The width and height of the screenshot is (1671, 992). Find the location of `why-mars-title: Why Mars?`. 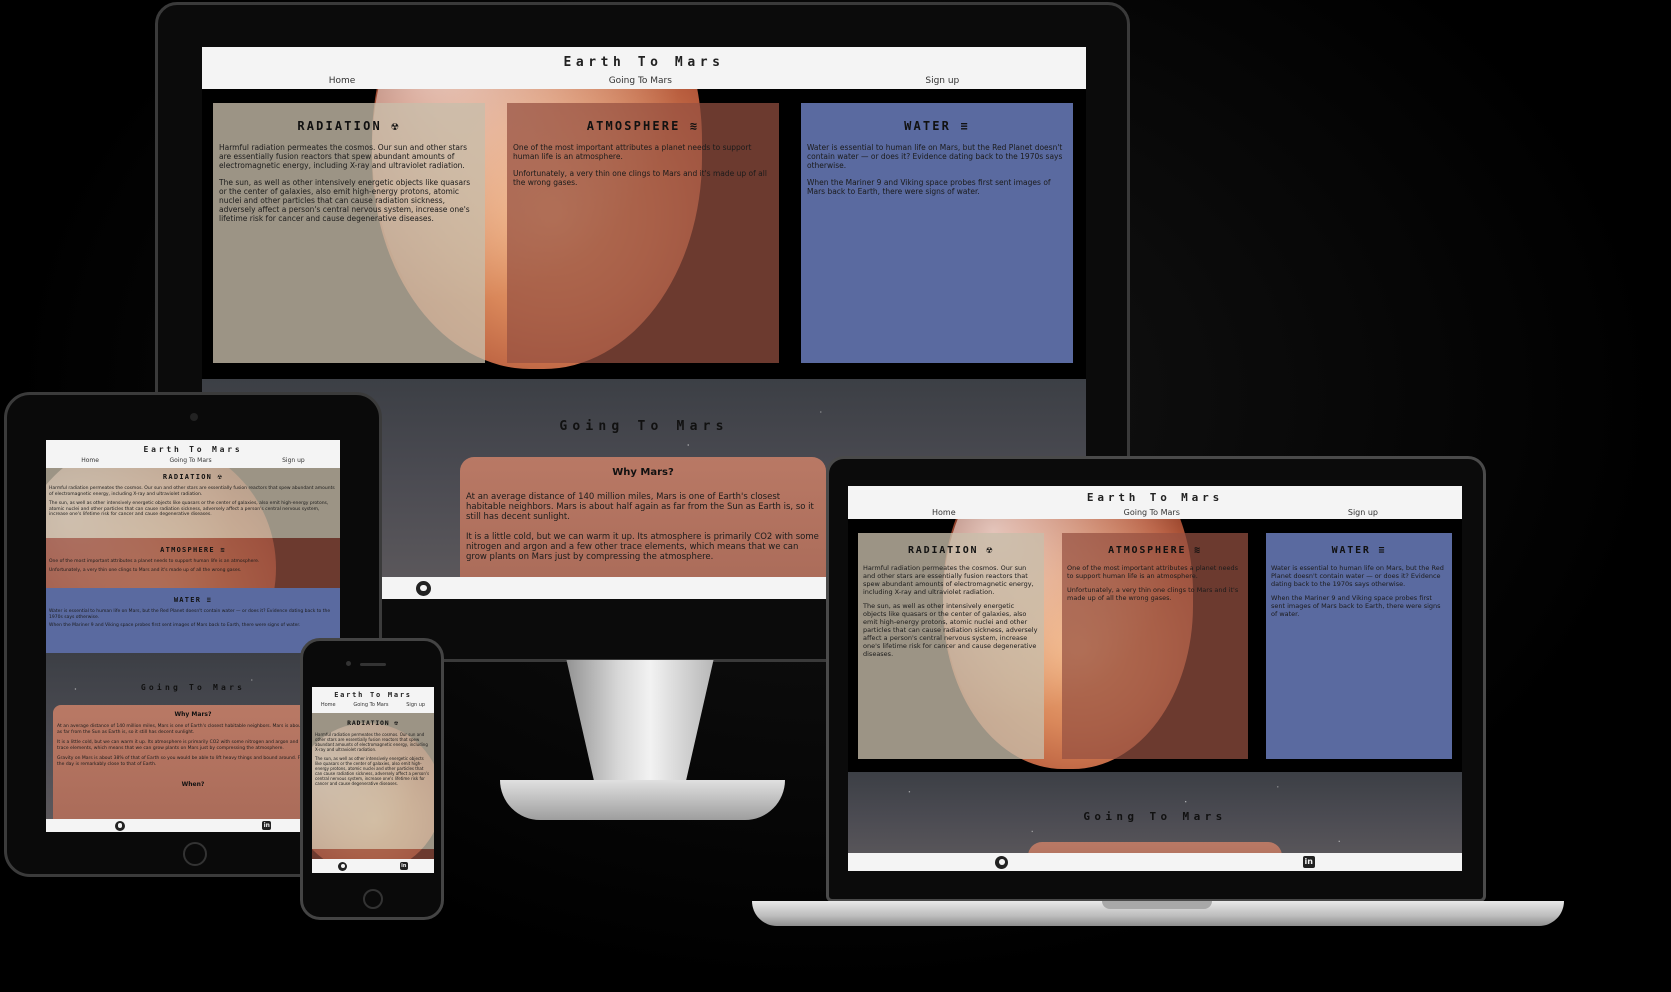

why-mars-title: Why Mars? is located at coordinates (193, 714).